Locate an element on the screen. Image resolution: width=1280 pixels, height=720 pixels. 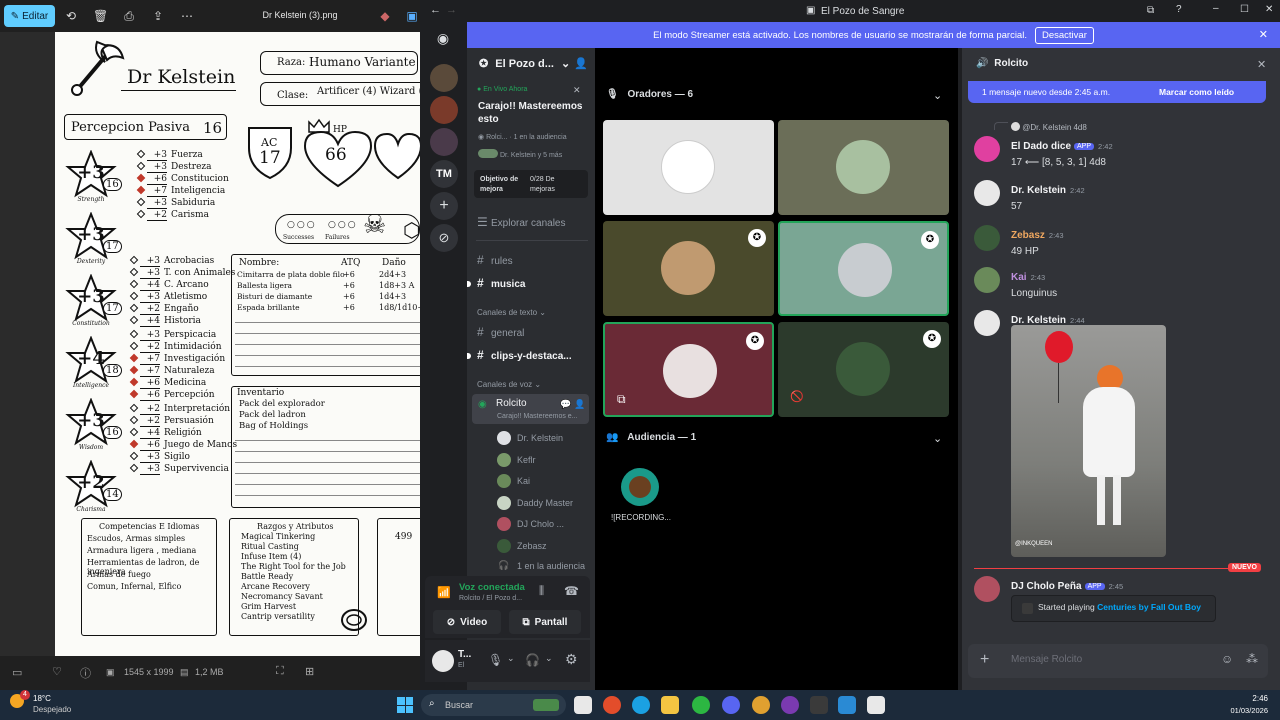
close-banner-icon: ✕ is located at coordinates (1263, 34).